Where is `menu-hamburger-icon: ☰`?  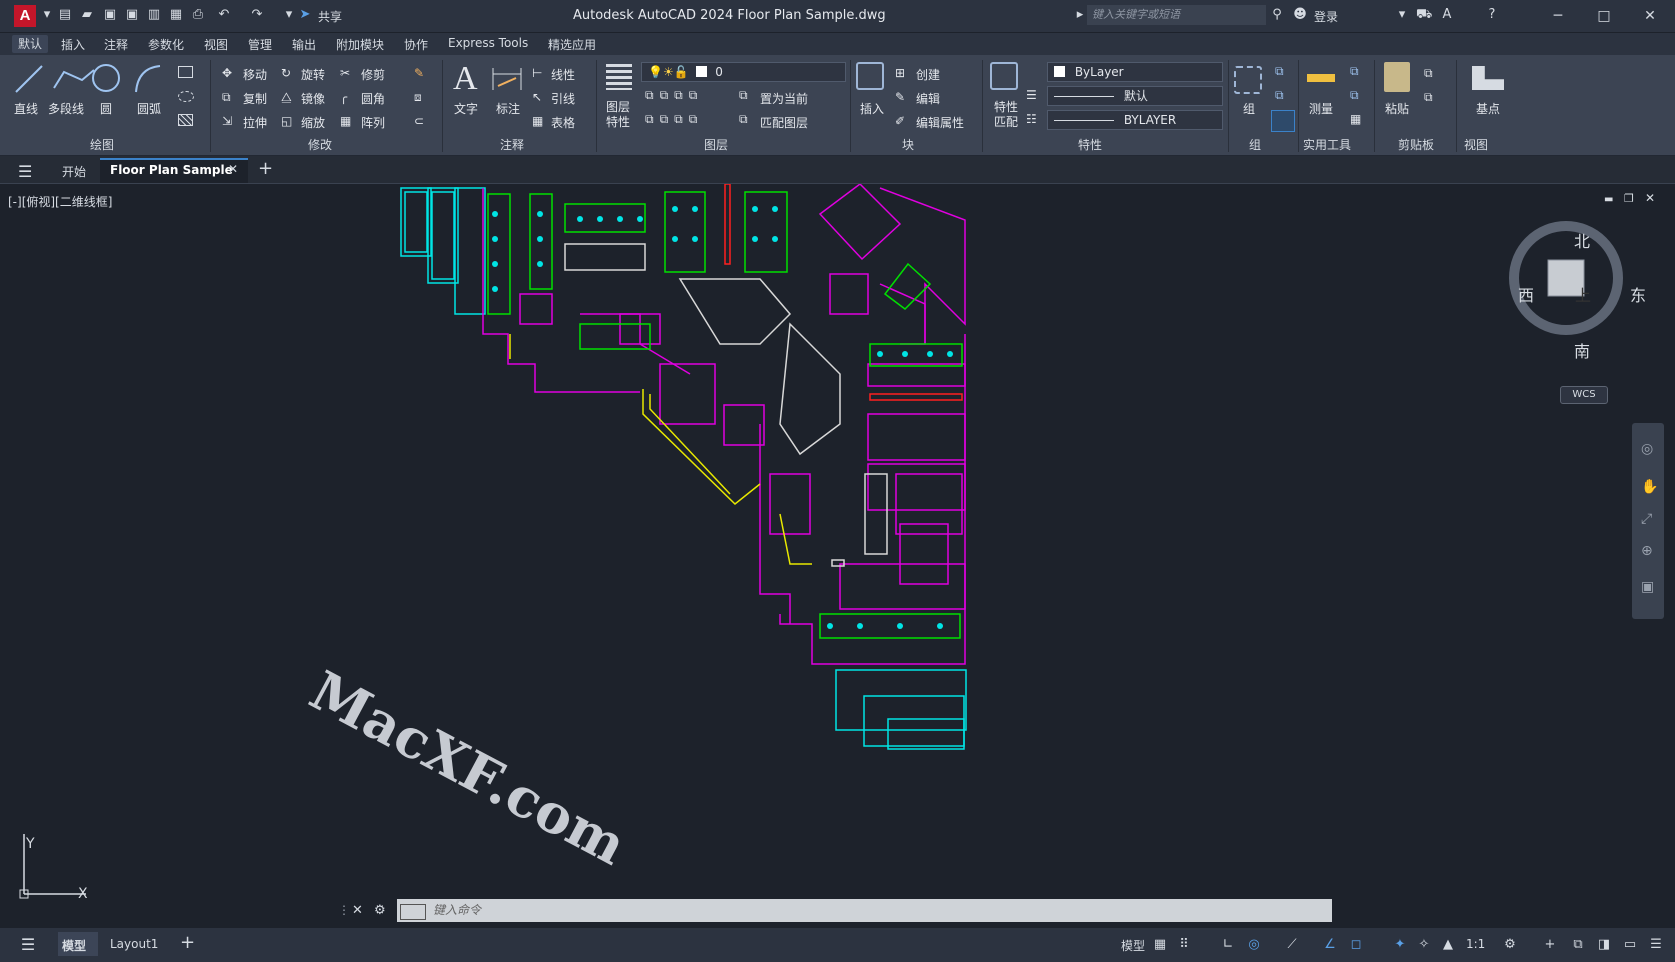 menu-hamburger-icon: ☰ is located at coordinates (25, 171).